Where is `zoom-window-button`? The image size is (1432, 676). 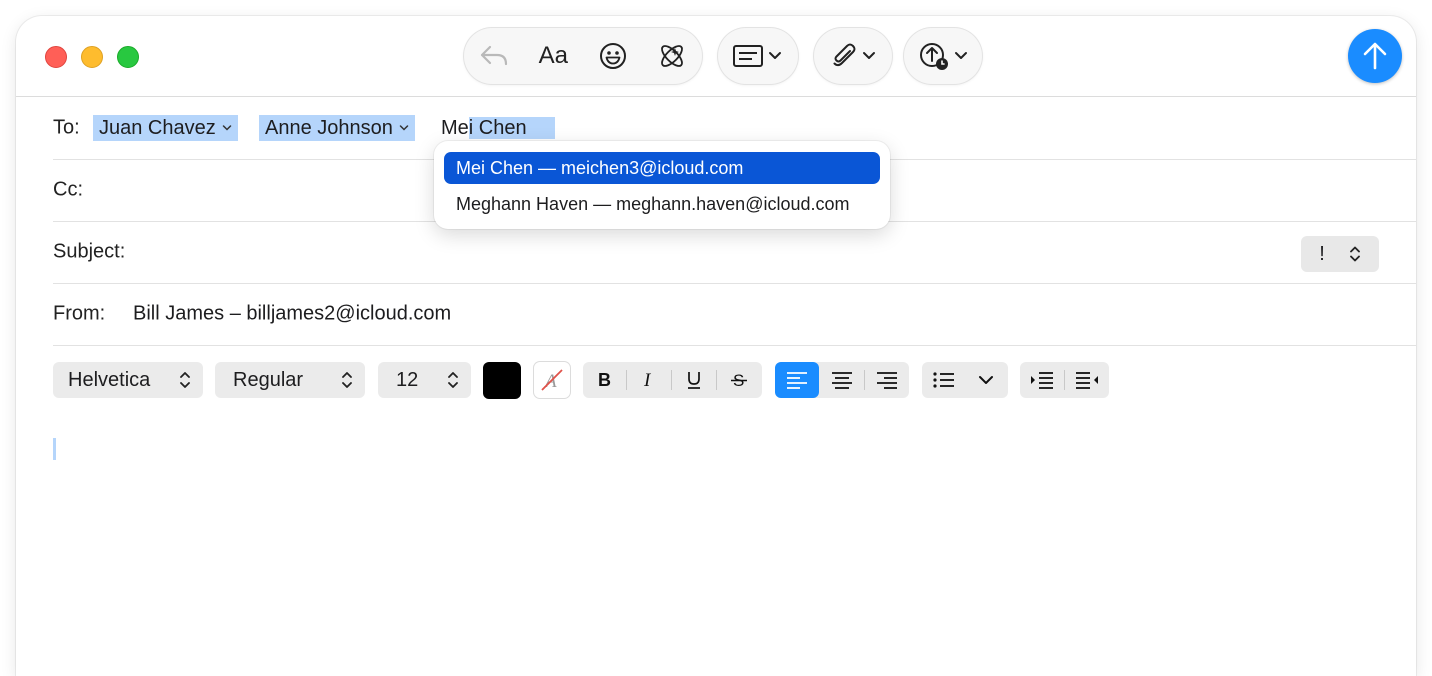 zoom-window-button is located at coordinates (128, 57).